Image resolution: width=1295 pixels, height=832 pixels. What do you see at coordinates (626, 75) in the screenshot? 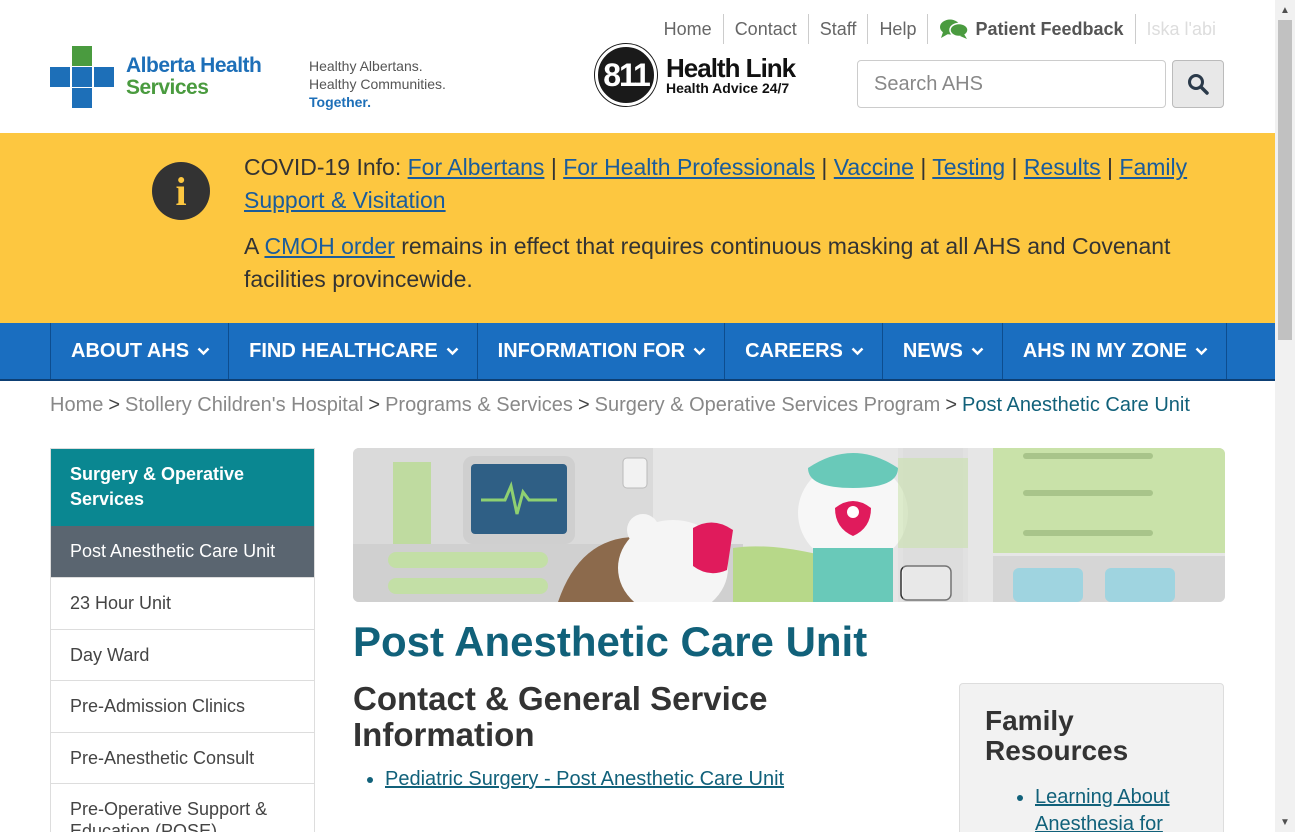
I see `health-link-number: 811` at bounding box center [626, 75].